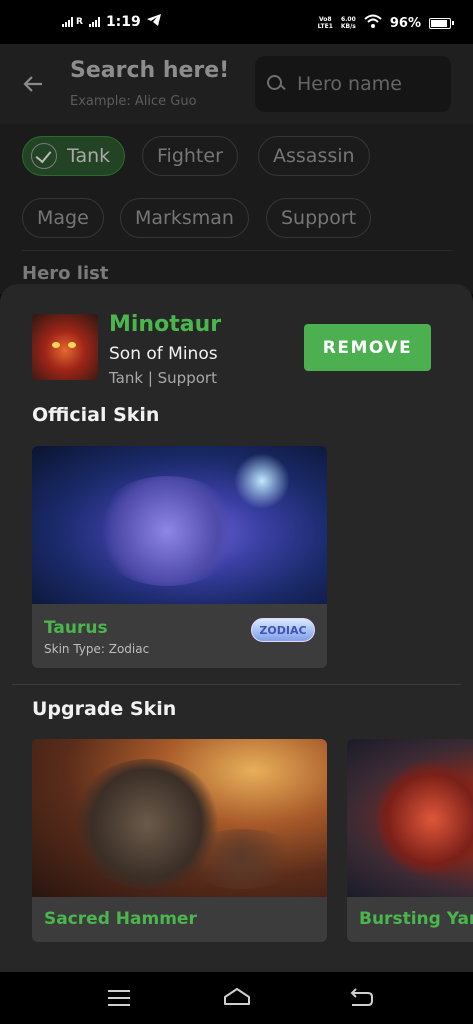 This screenshot has width=473, height=1024. I want to click on network-speed: 6.00 KB/s, so click(348, 23).